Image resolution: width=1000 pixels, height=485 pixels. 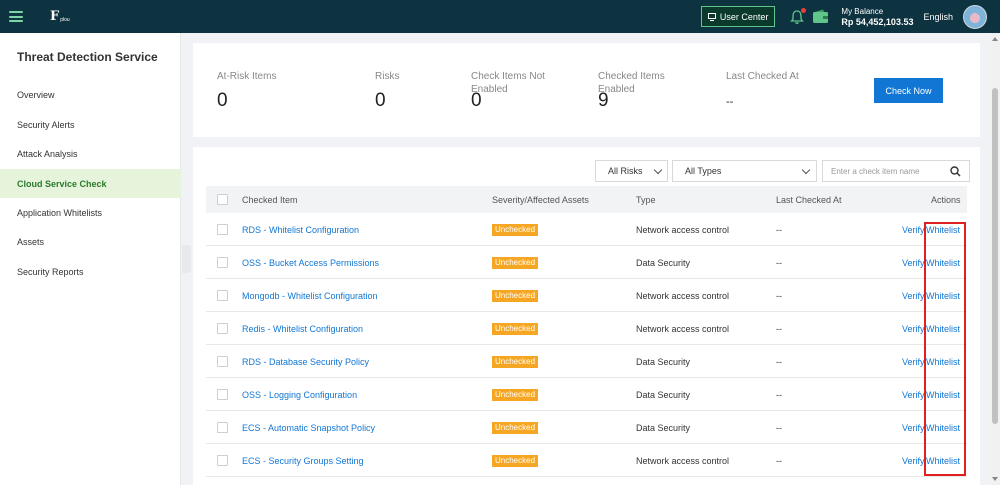 What do you see at coordinates (631, 83) in the screenshot?
I see `stat-label: Checked Items Enabled` at bounding box center [631, 83].